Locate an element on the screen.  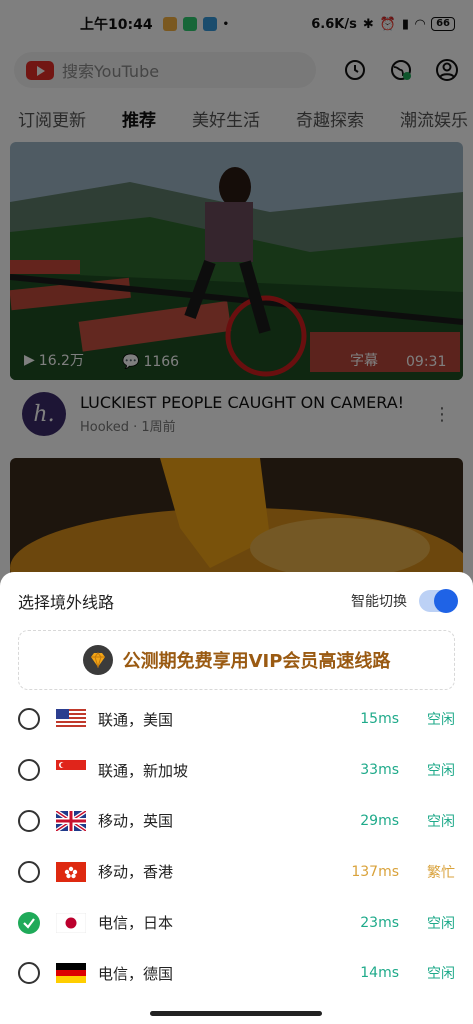
route-status: 繁忙 is located at coordinates (441, 872).